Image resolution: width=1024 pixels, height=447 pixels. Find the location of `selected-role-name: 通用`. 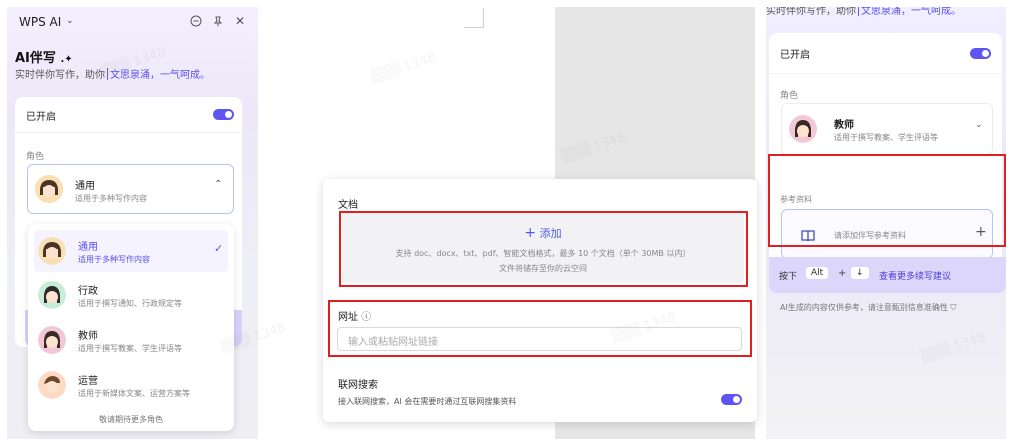

selected-role-name: 通用 is located at coordinates (85, 186).